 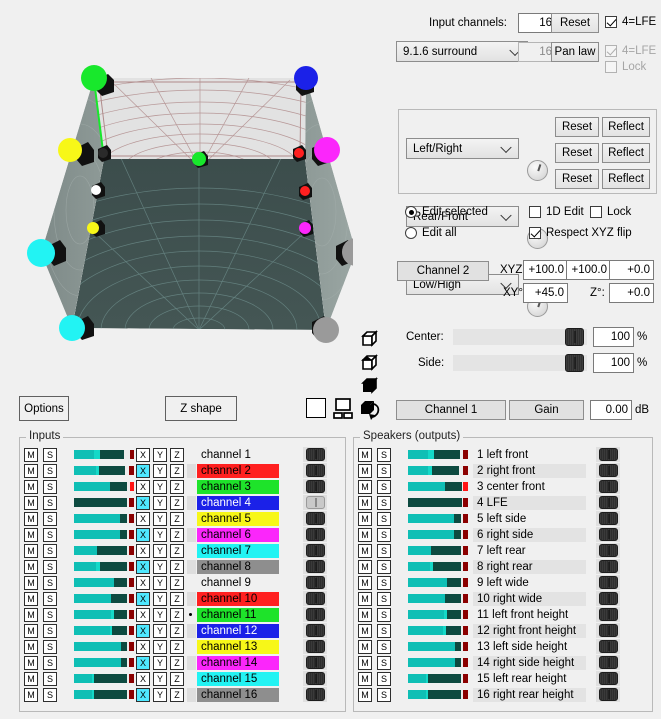 I want to click on speaker-channel-name: 2 right front, so click(x=529, y=471).